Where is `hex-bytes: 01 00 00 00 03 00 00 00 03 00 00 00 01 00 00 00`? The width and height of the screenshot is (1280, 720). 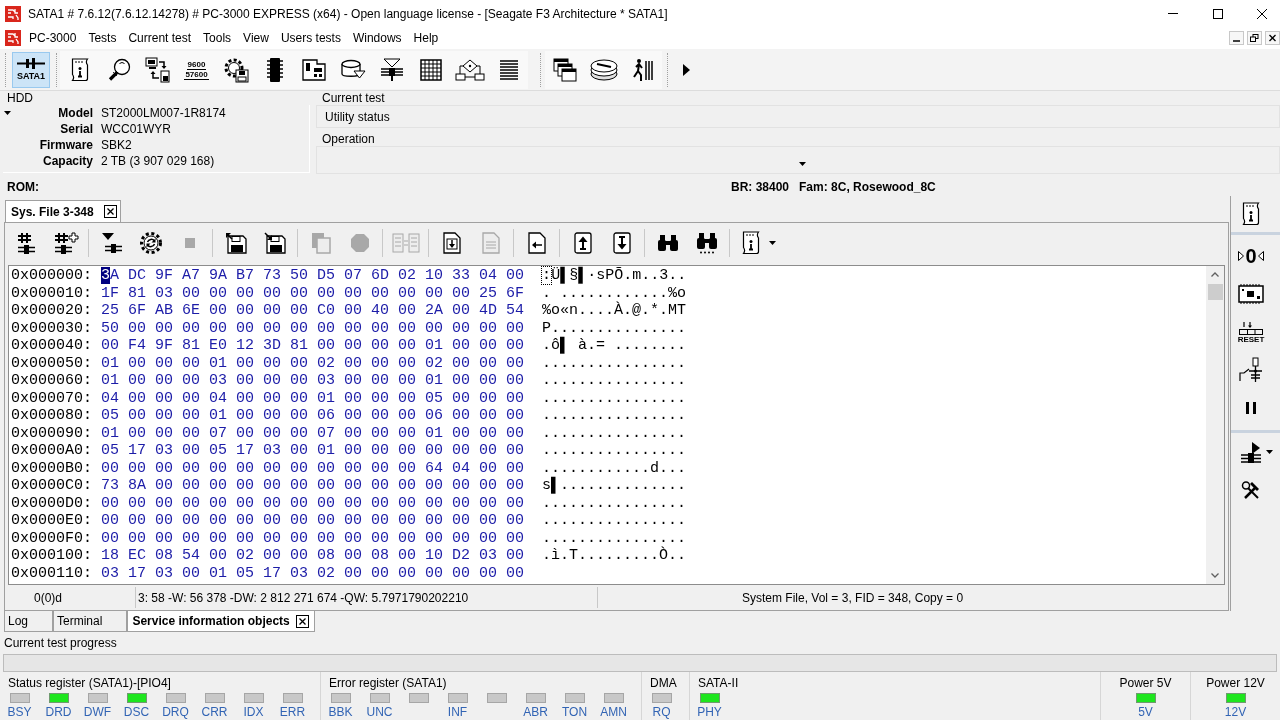
hex-bytes: 01 00 00 00 03 00 00 00 03 00 00 00 01 00 00 00 is located at coordinates (313, 381).